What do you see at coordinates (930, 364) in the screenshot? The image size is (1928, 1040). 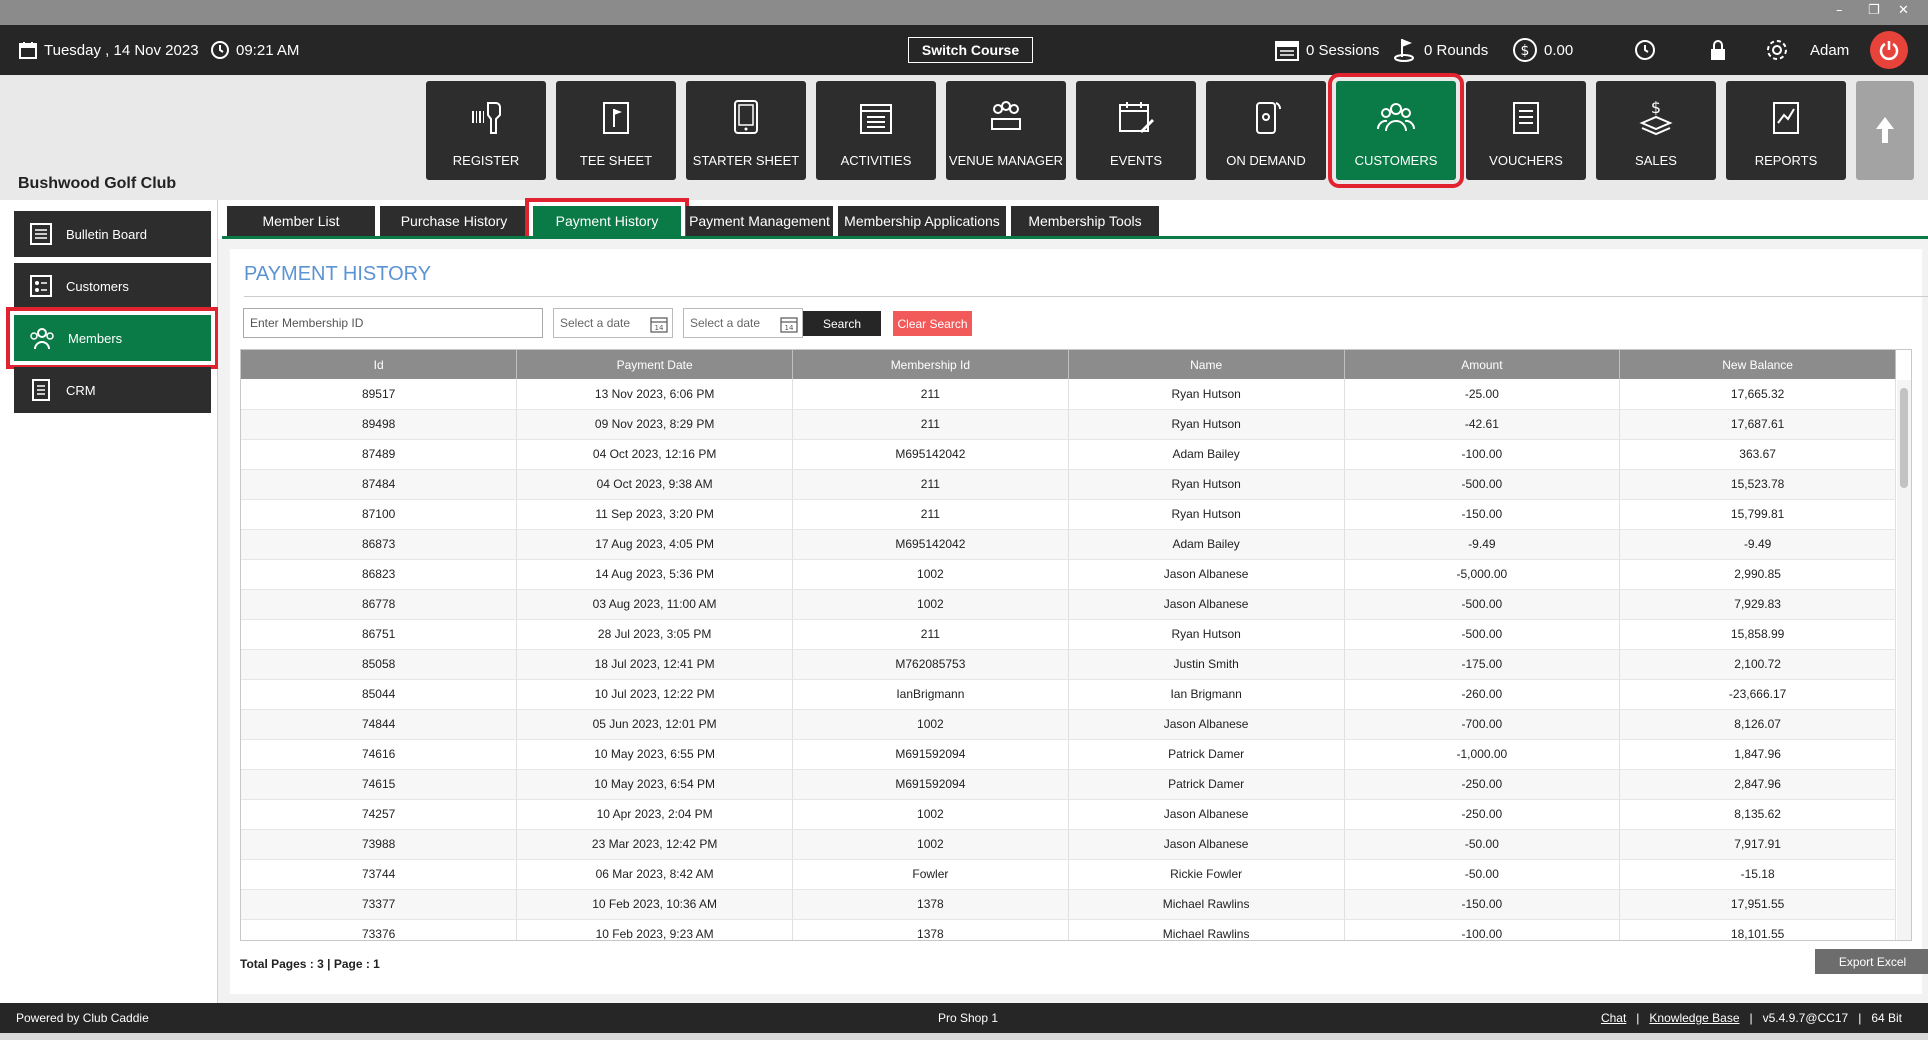 I see `column-header-membership-id: Membership Id` at bounding box center [930, 364].